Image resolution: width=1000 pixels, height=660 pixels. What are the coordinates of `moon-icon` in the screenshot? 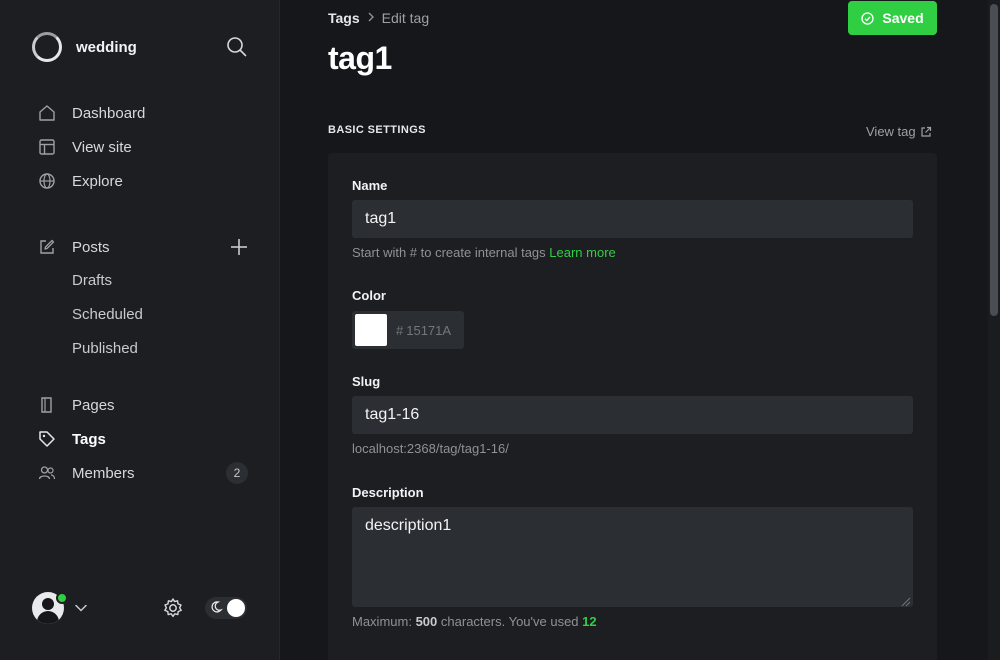 It's located at (216, 607).